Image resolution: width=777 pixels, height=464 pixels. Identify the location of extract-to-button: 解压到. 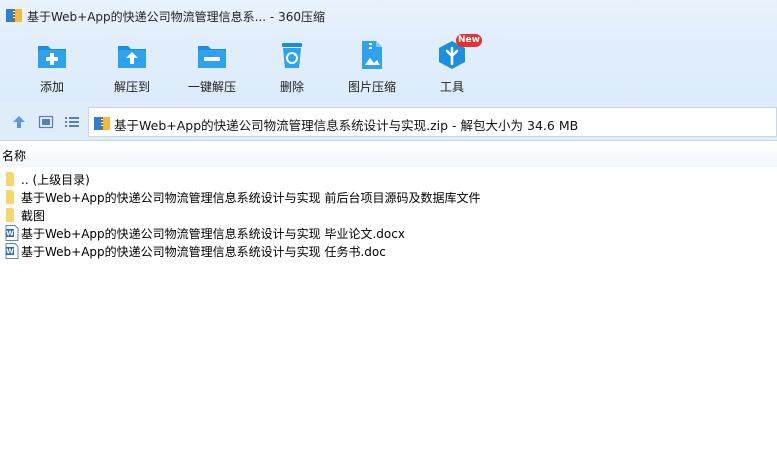
(132, 68).